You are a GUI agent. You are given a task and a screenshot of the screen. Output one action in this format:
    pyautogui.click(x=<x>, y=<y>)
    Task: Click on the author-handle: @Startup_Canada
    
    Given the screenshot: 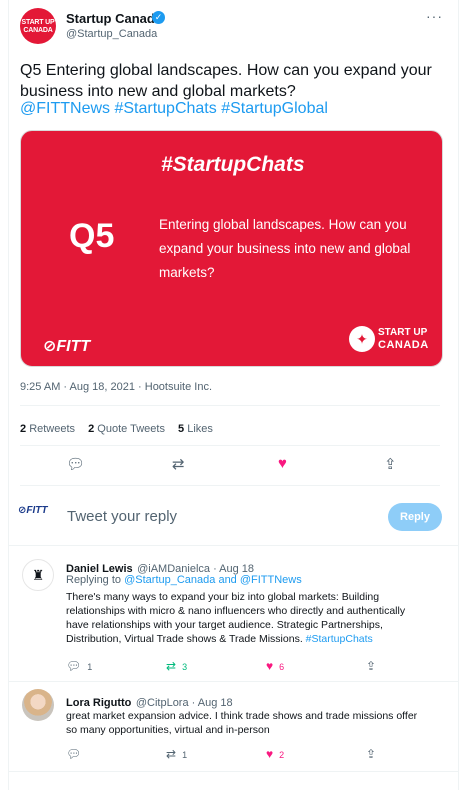 What is the action you would take?
    pyautogui.click(x=111, y=34)
    